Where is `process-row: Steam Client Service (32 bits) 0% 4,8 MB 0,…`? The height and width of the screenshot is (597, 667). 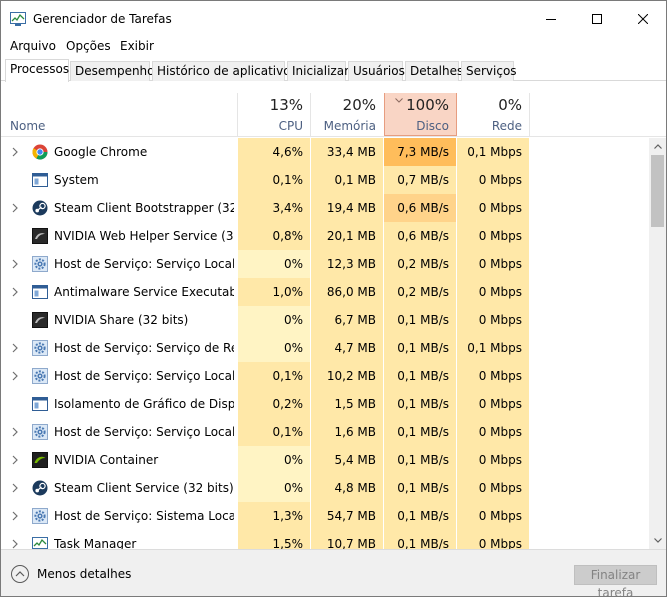
process-row: Steam Client Service (32 bits) 0% 4,8 MB 0,… is located at coordinates (325, 488).